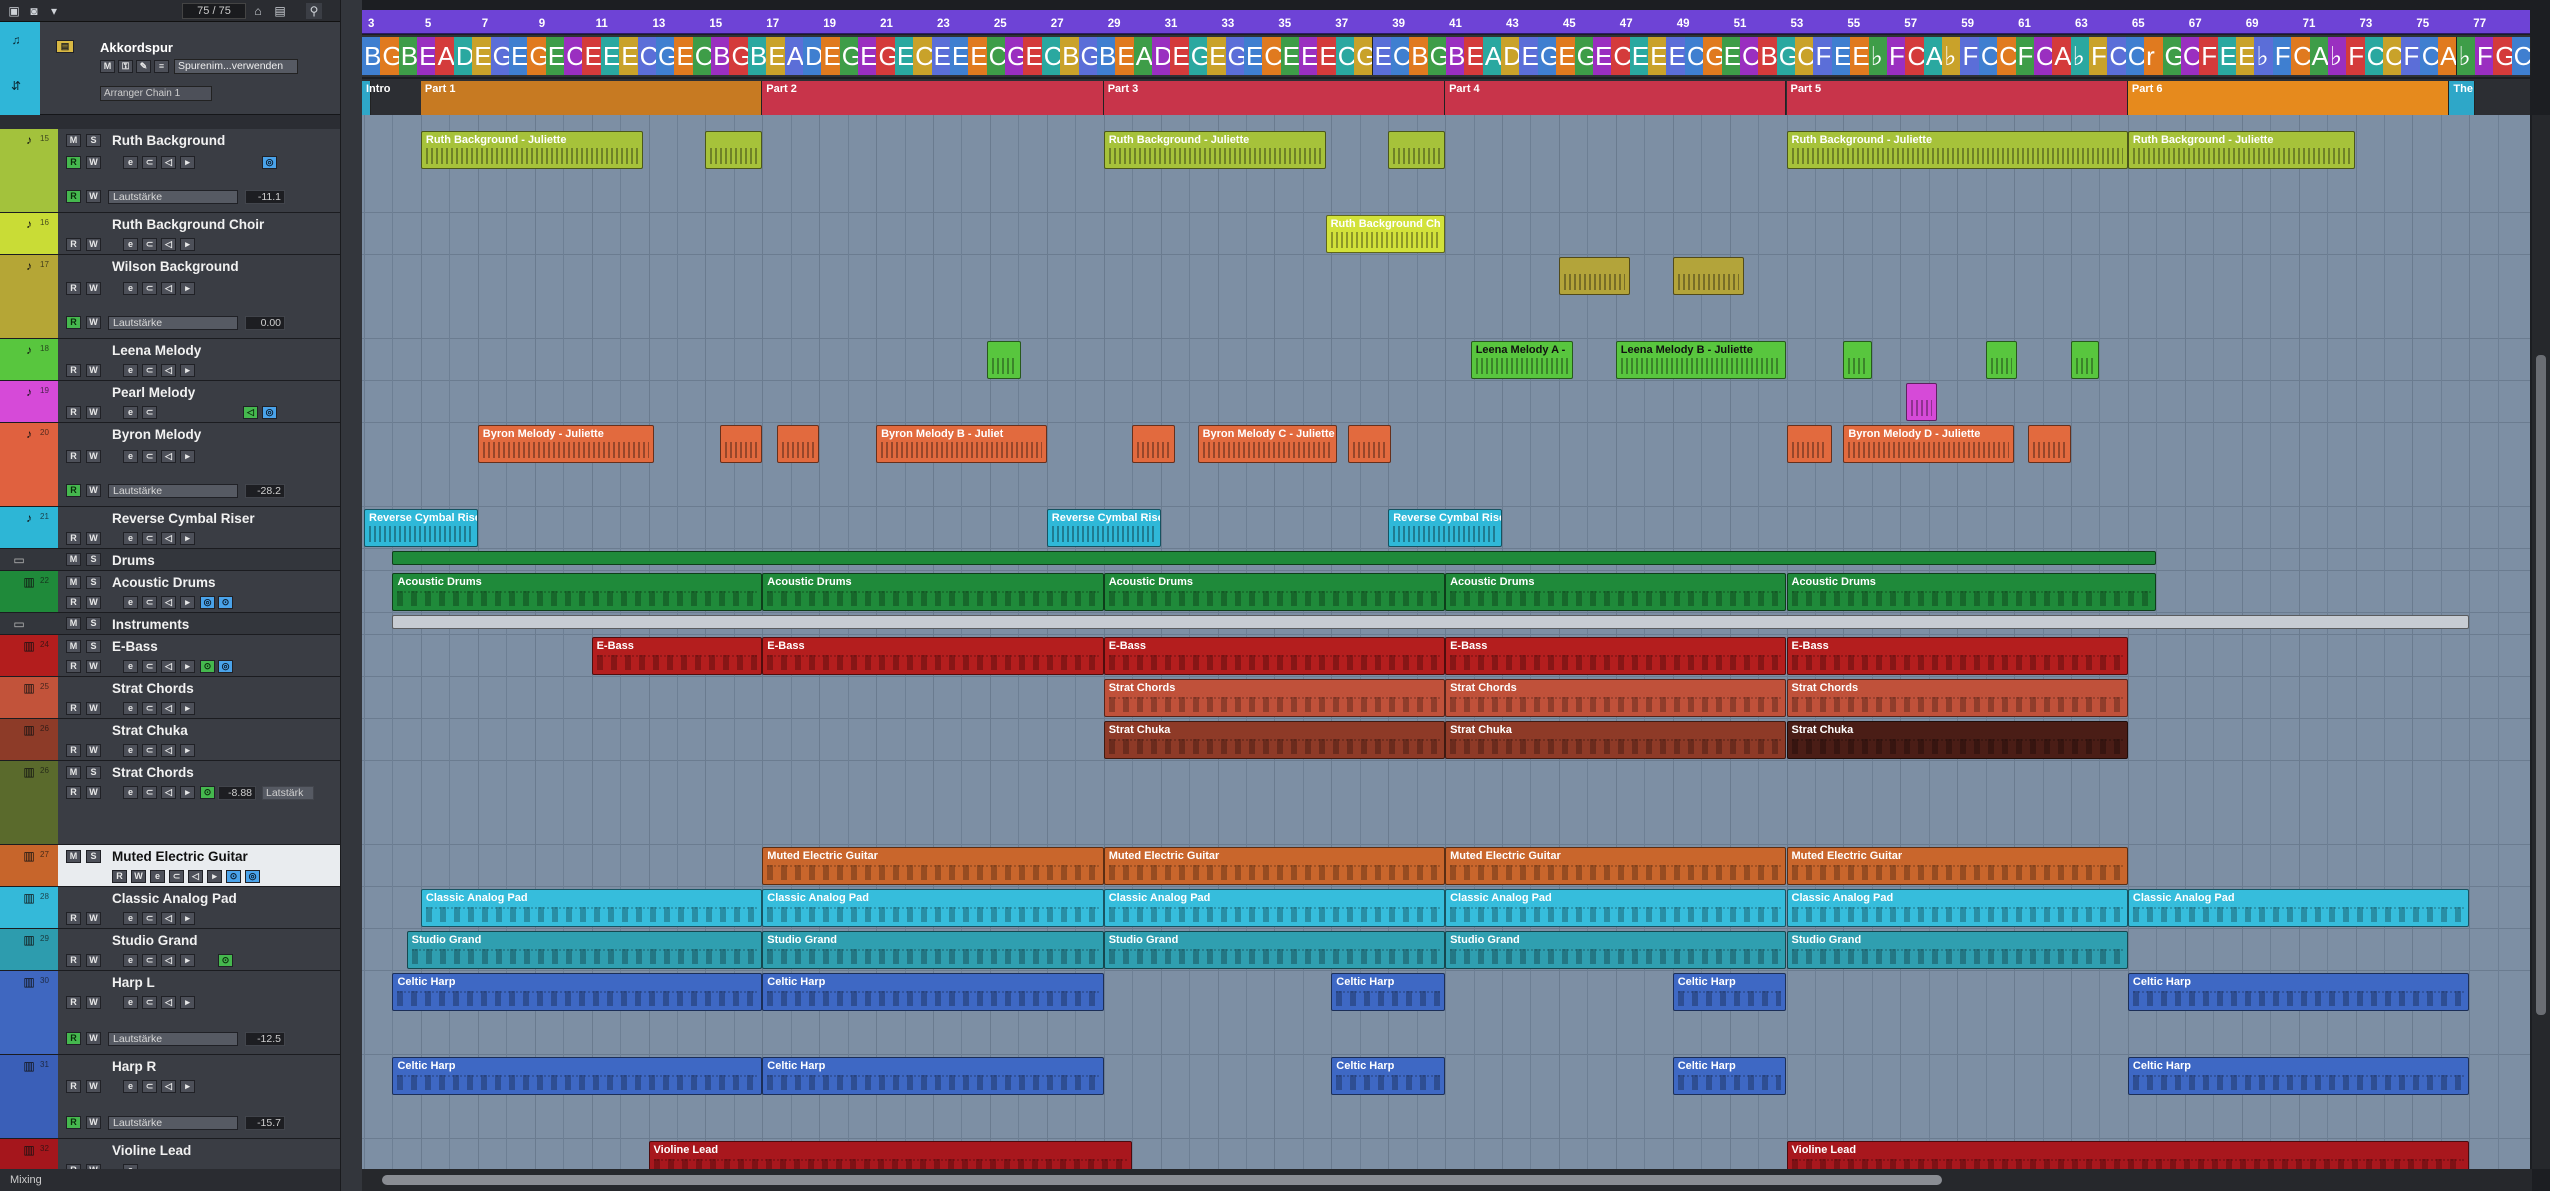  I want to click on midi-part: E-Bass, so click(1274, 656).